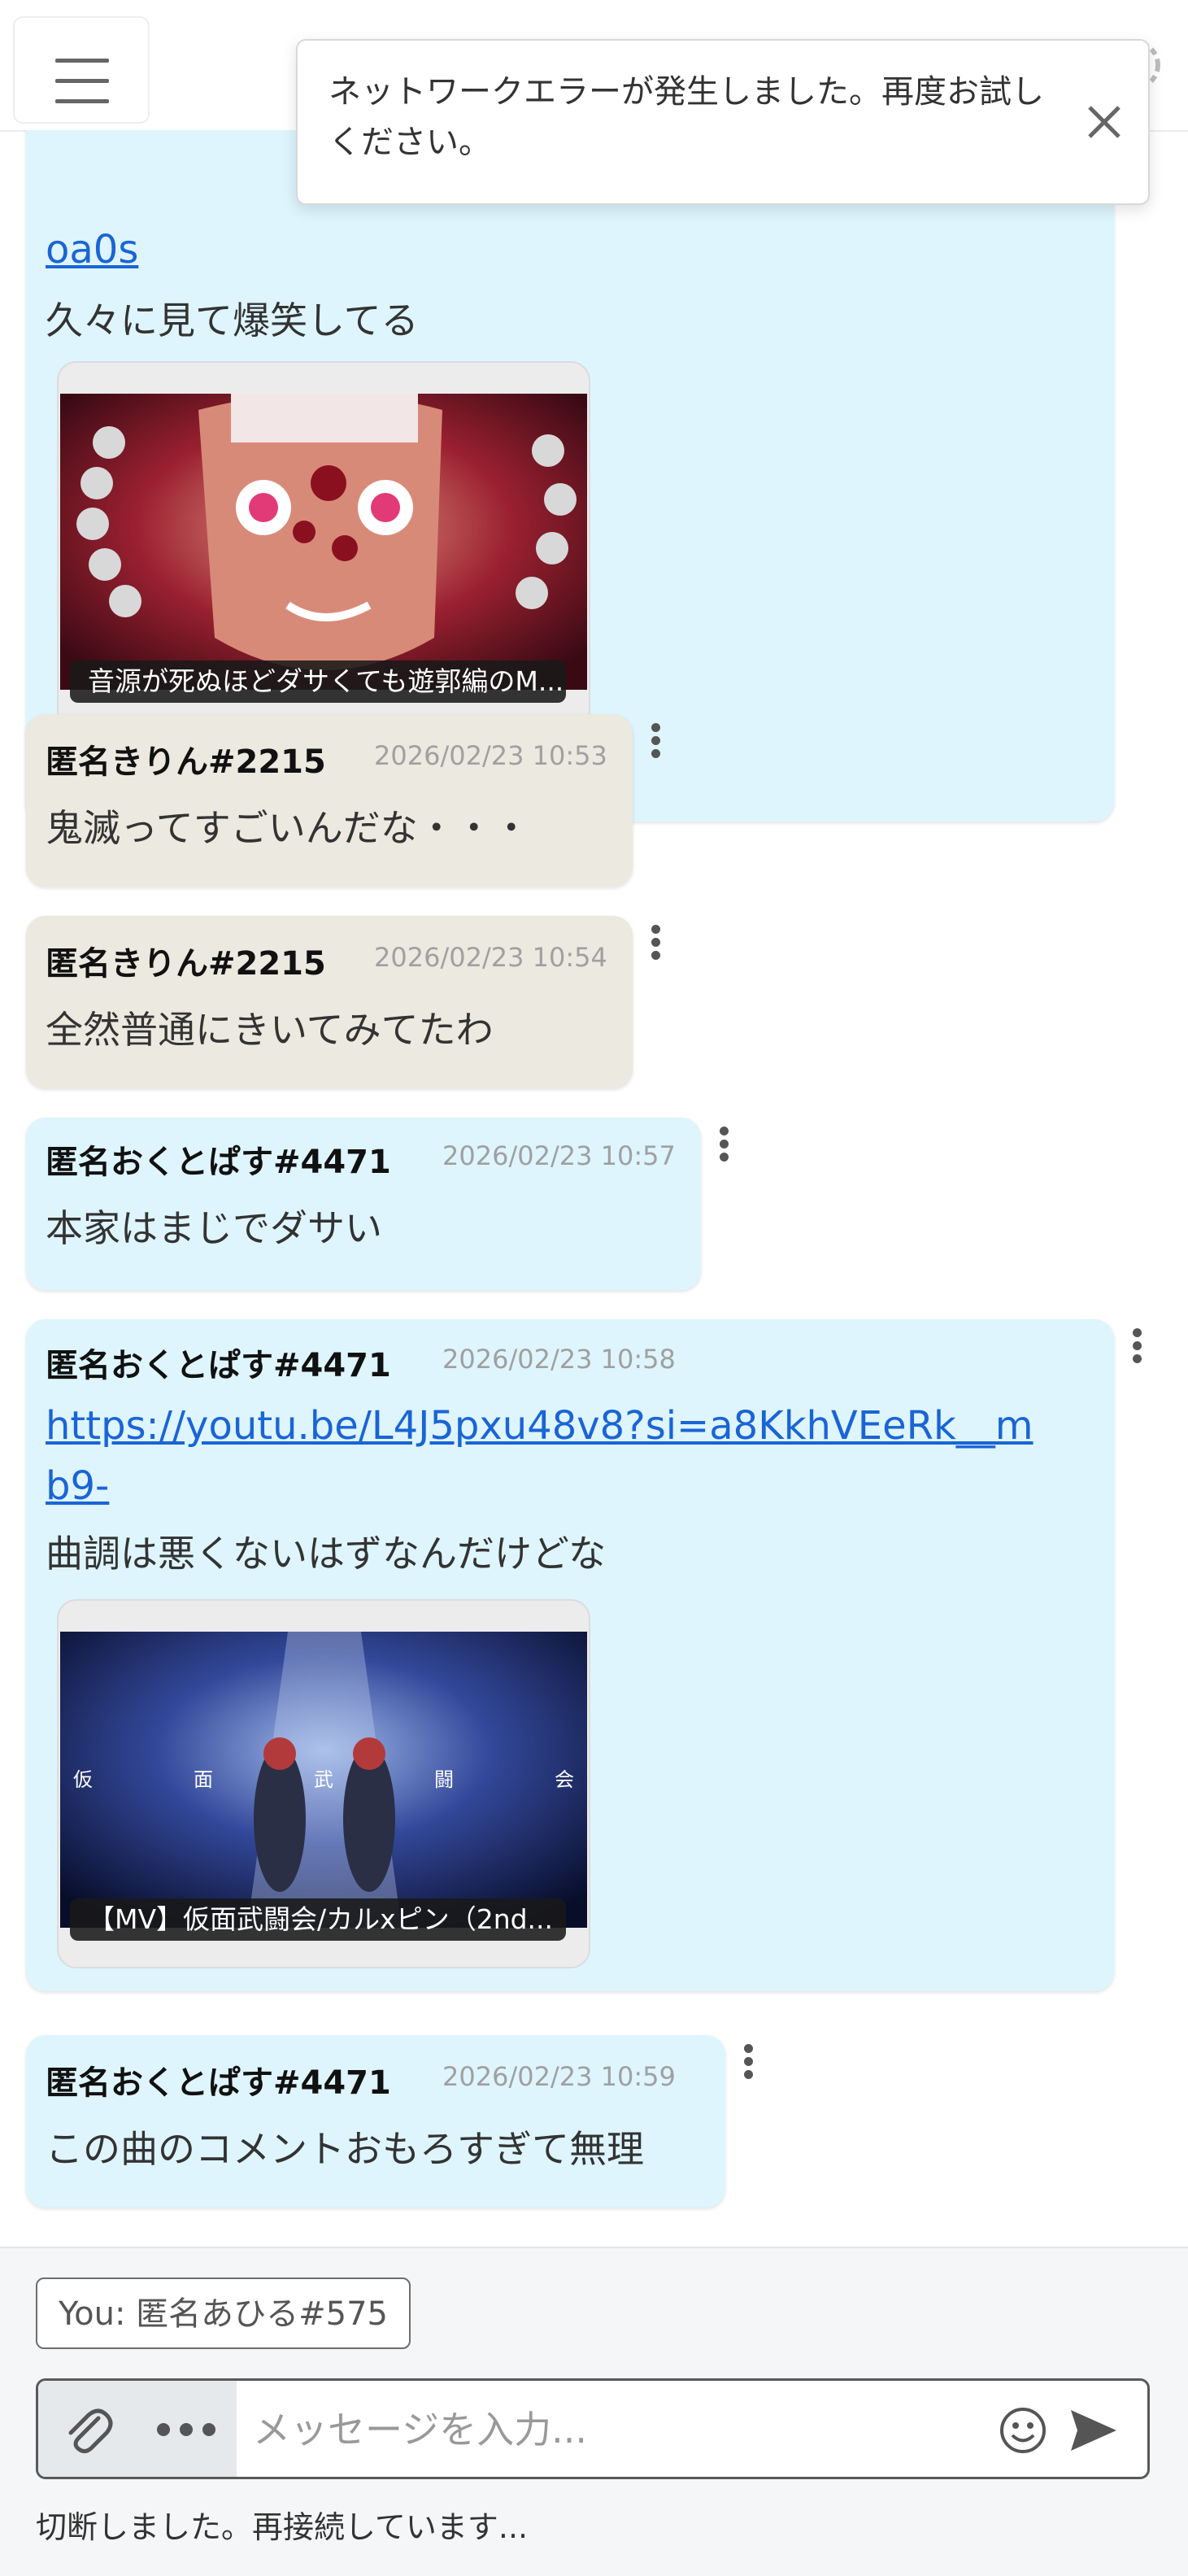 This screenshot has height=2576, width=1188. I want to click on timestamp: 2026/02/23 10:54, so click(490, 957).